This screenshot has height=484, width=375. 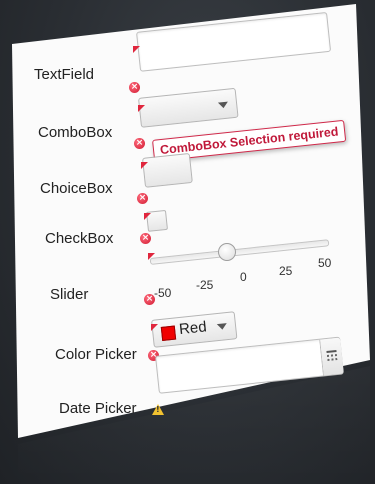 What do you see at coordinates (167, 170) in the screenshot?
I see `choicebox` at bounding box center [167, 170].